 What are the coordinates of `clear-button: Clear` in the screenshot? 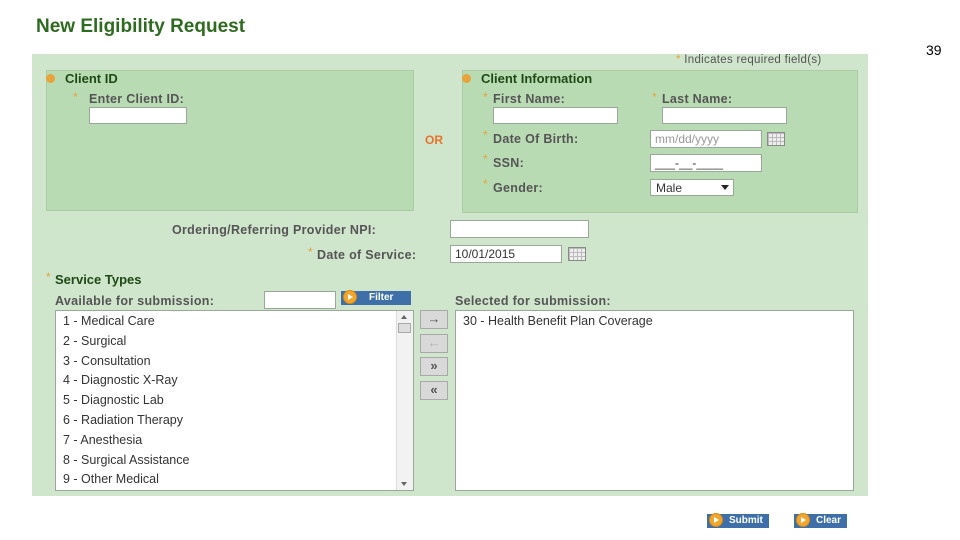 It's located at (821, 520).